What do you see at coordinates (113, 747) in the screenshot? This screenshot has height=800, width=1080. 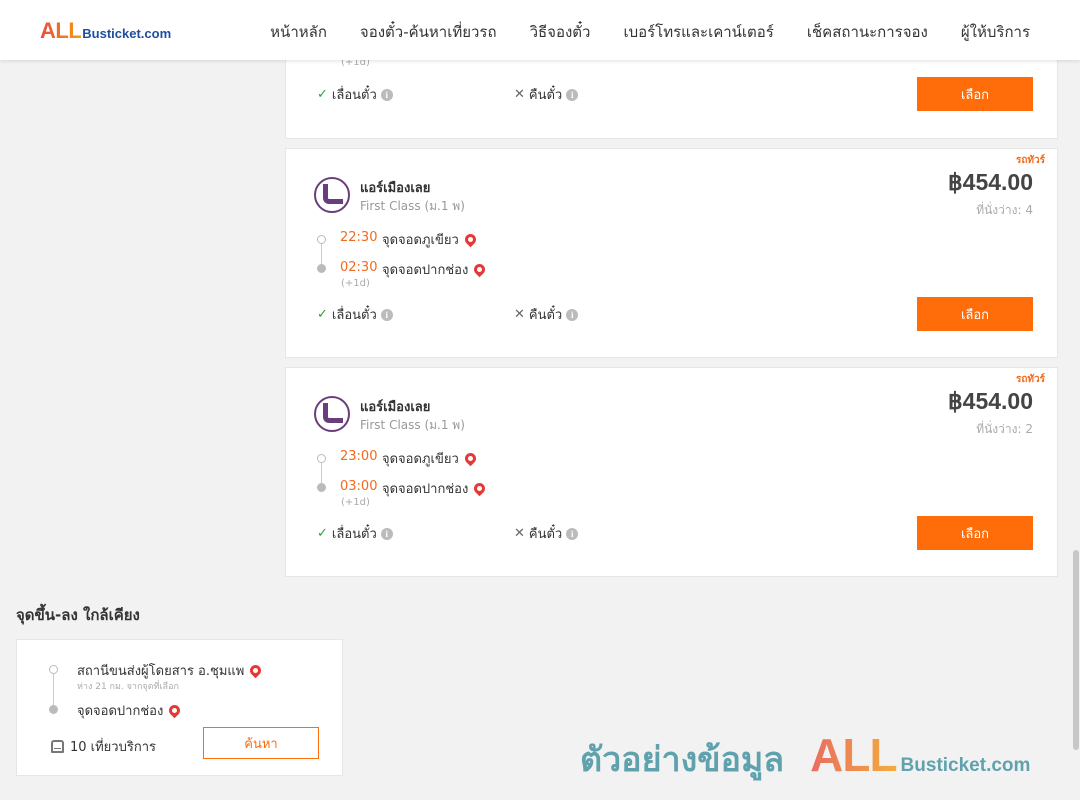 I see `trip-count-label: 10 เที่ยวบริการ` at bounding box center [113, 747].